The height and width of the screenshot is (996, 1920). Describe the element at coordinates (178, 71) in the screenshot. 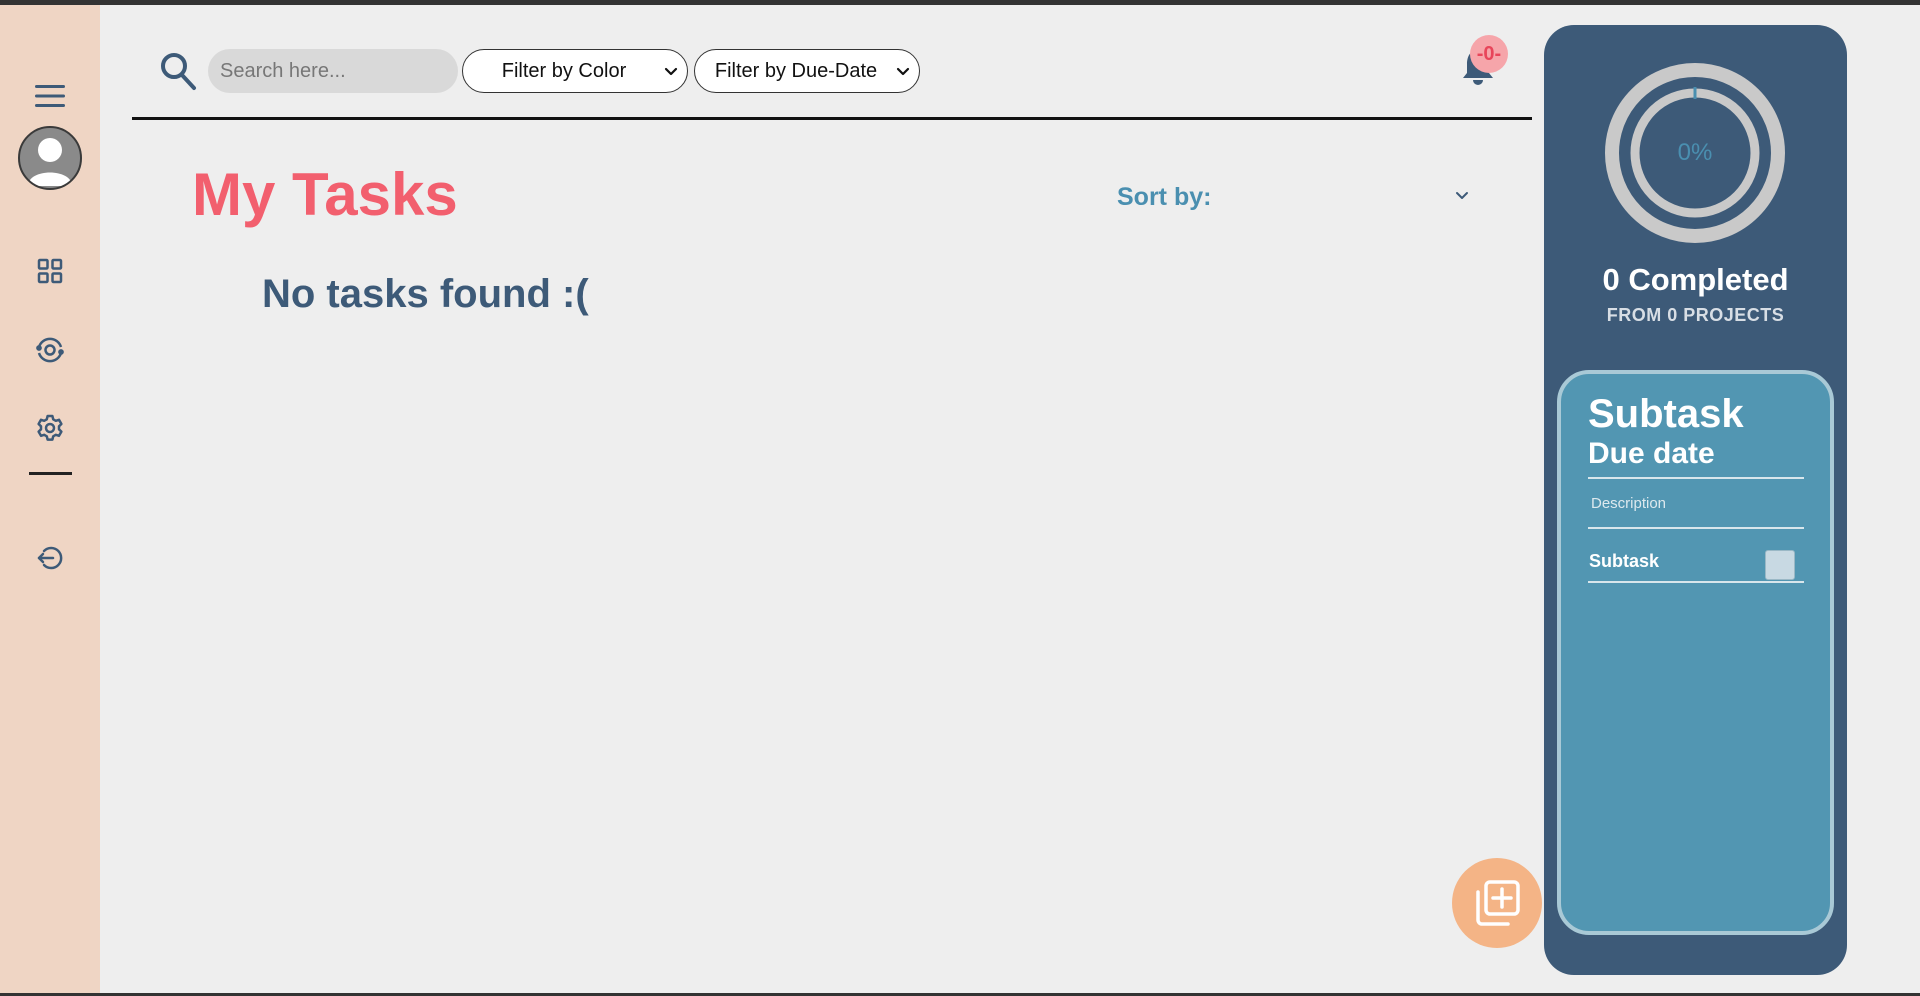

I see `search-icon` at that location.